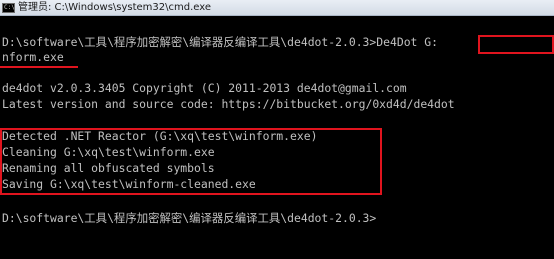  What do you see at coordinates (33, 57) in the screenshot?
I see `console-line-command-wrap: nform.exe` at bounding box center [33, 57].